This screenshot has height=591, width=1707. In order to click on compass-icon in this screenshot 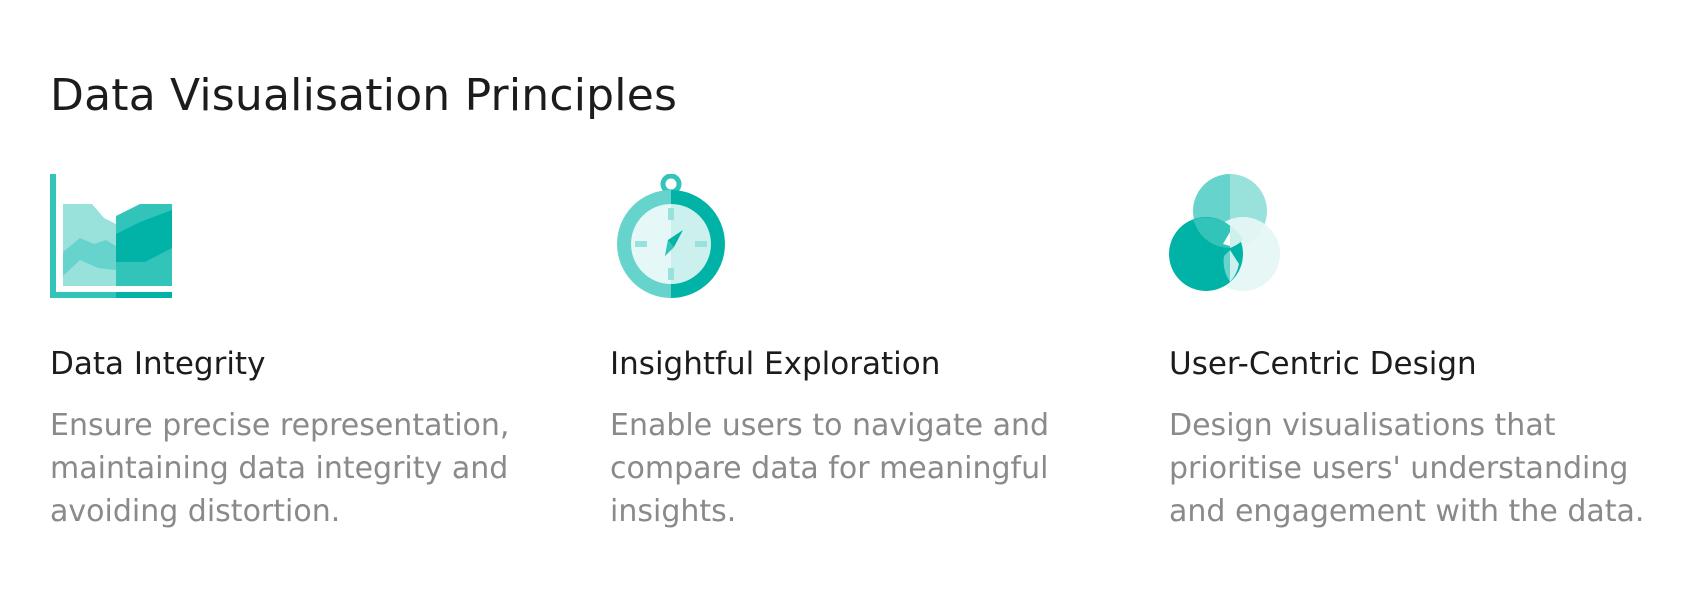, I will do `click(671, 236)`.